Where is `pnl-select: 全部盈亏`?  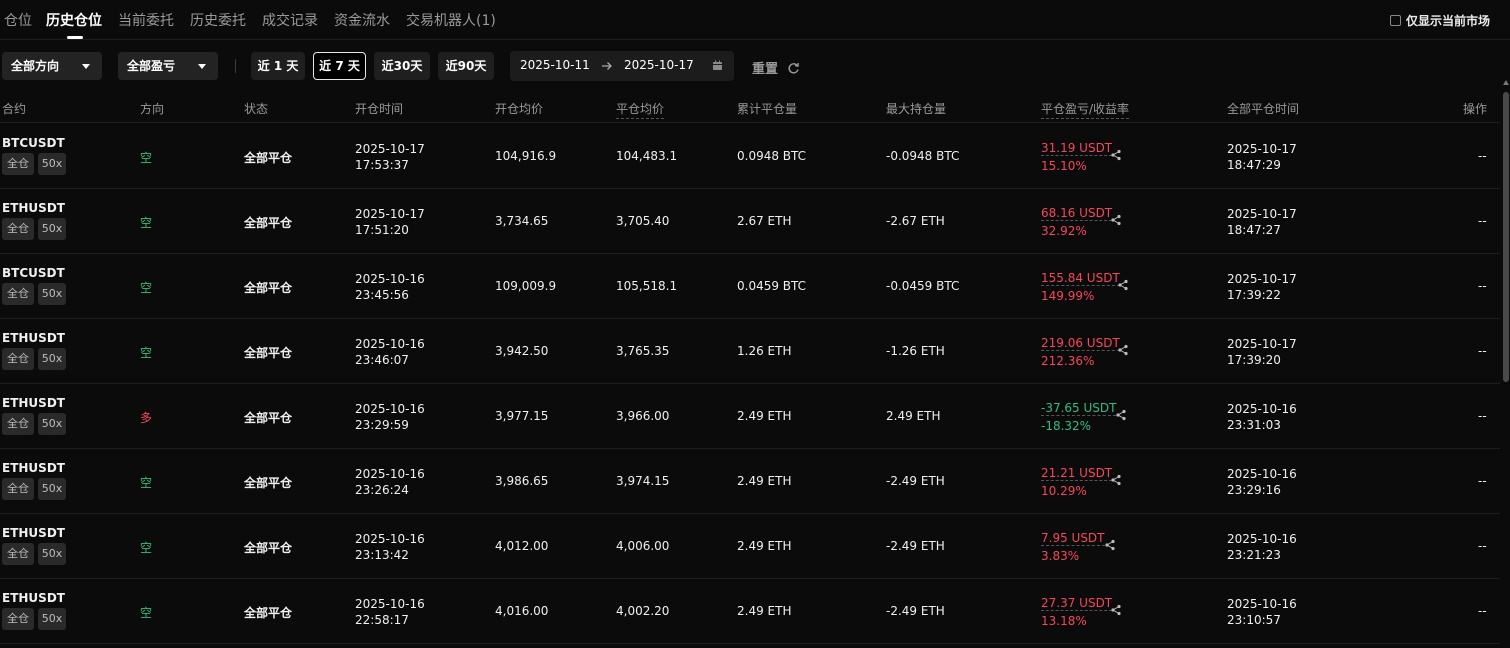
pnl-select: 全部盈亏 is located at coordinates (168, 66).